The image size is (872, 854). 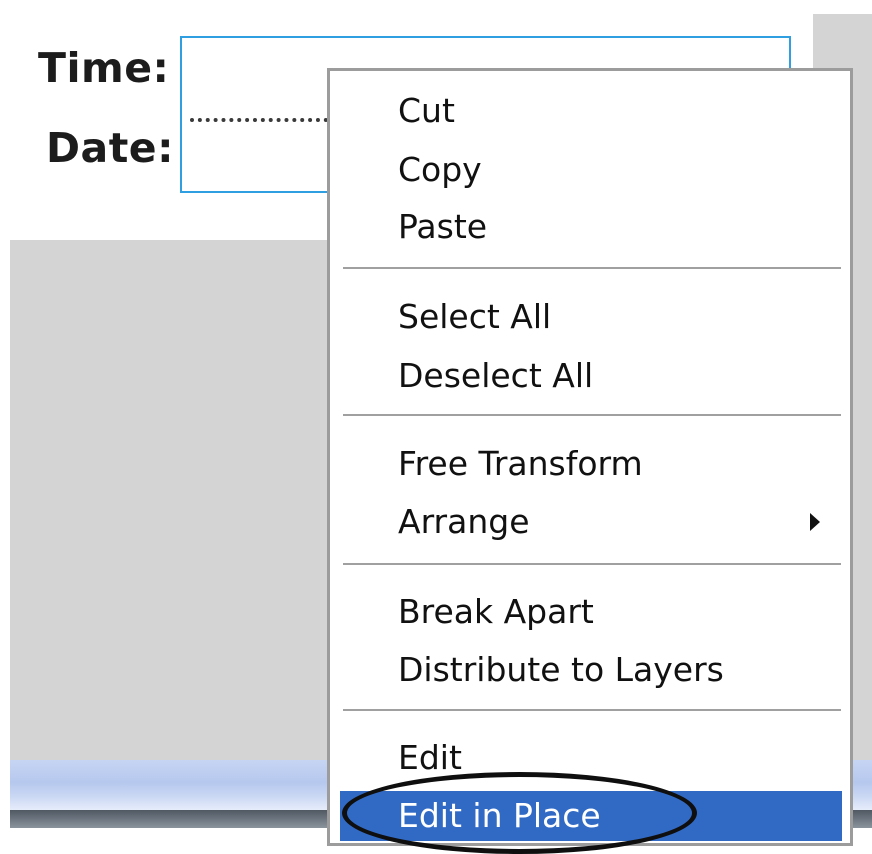 I want to click on menu-item-distribute-to-layers: Distribute to Layers, so click(x=591, y=670).